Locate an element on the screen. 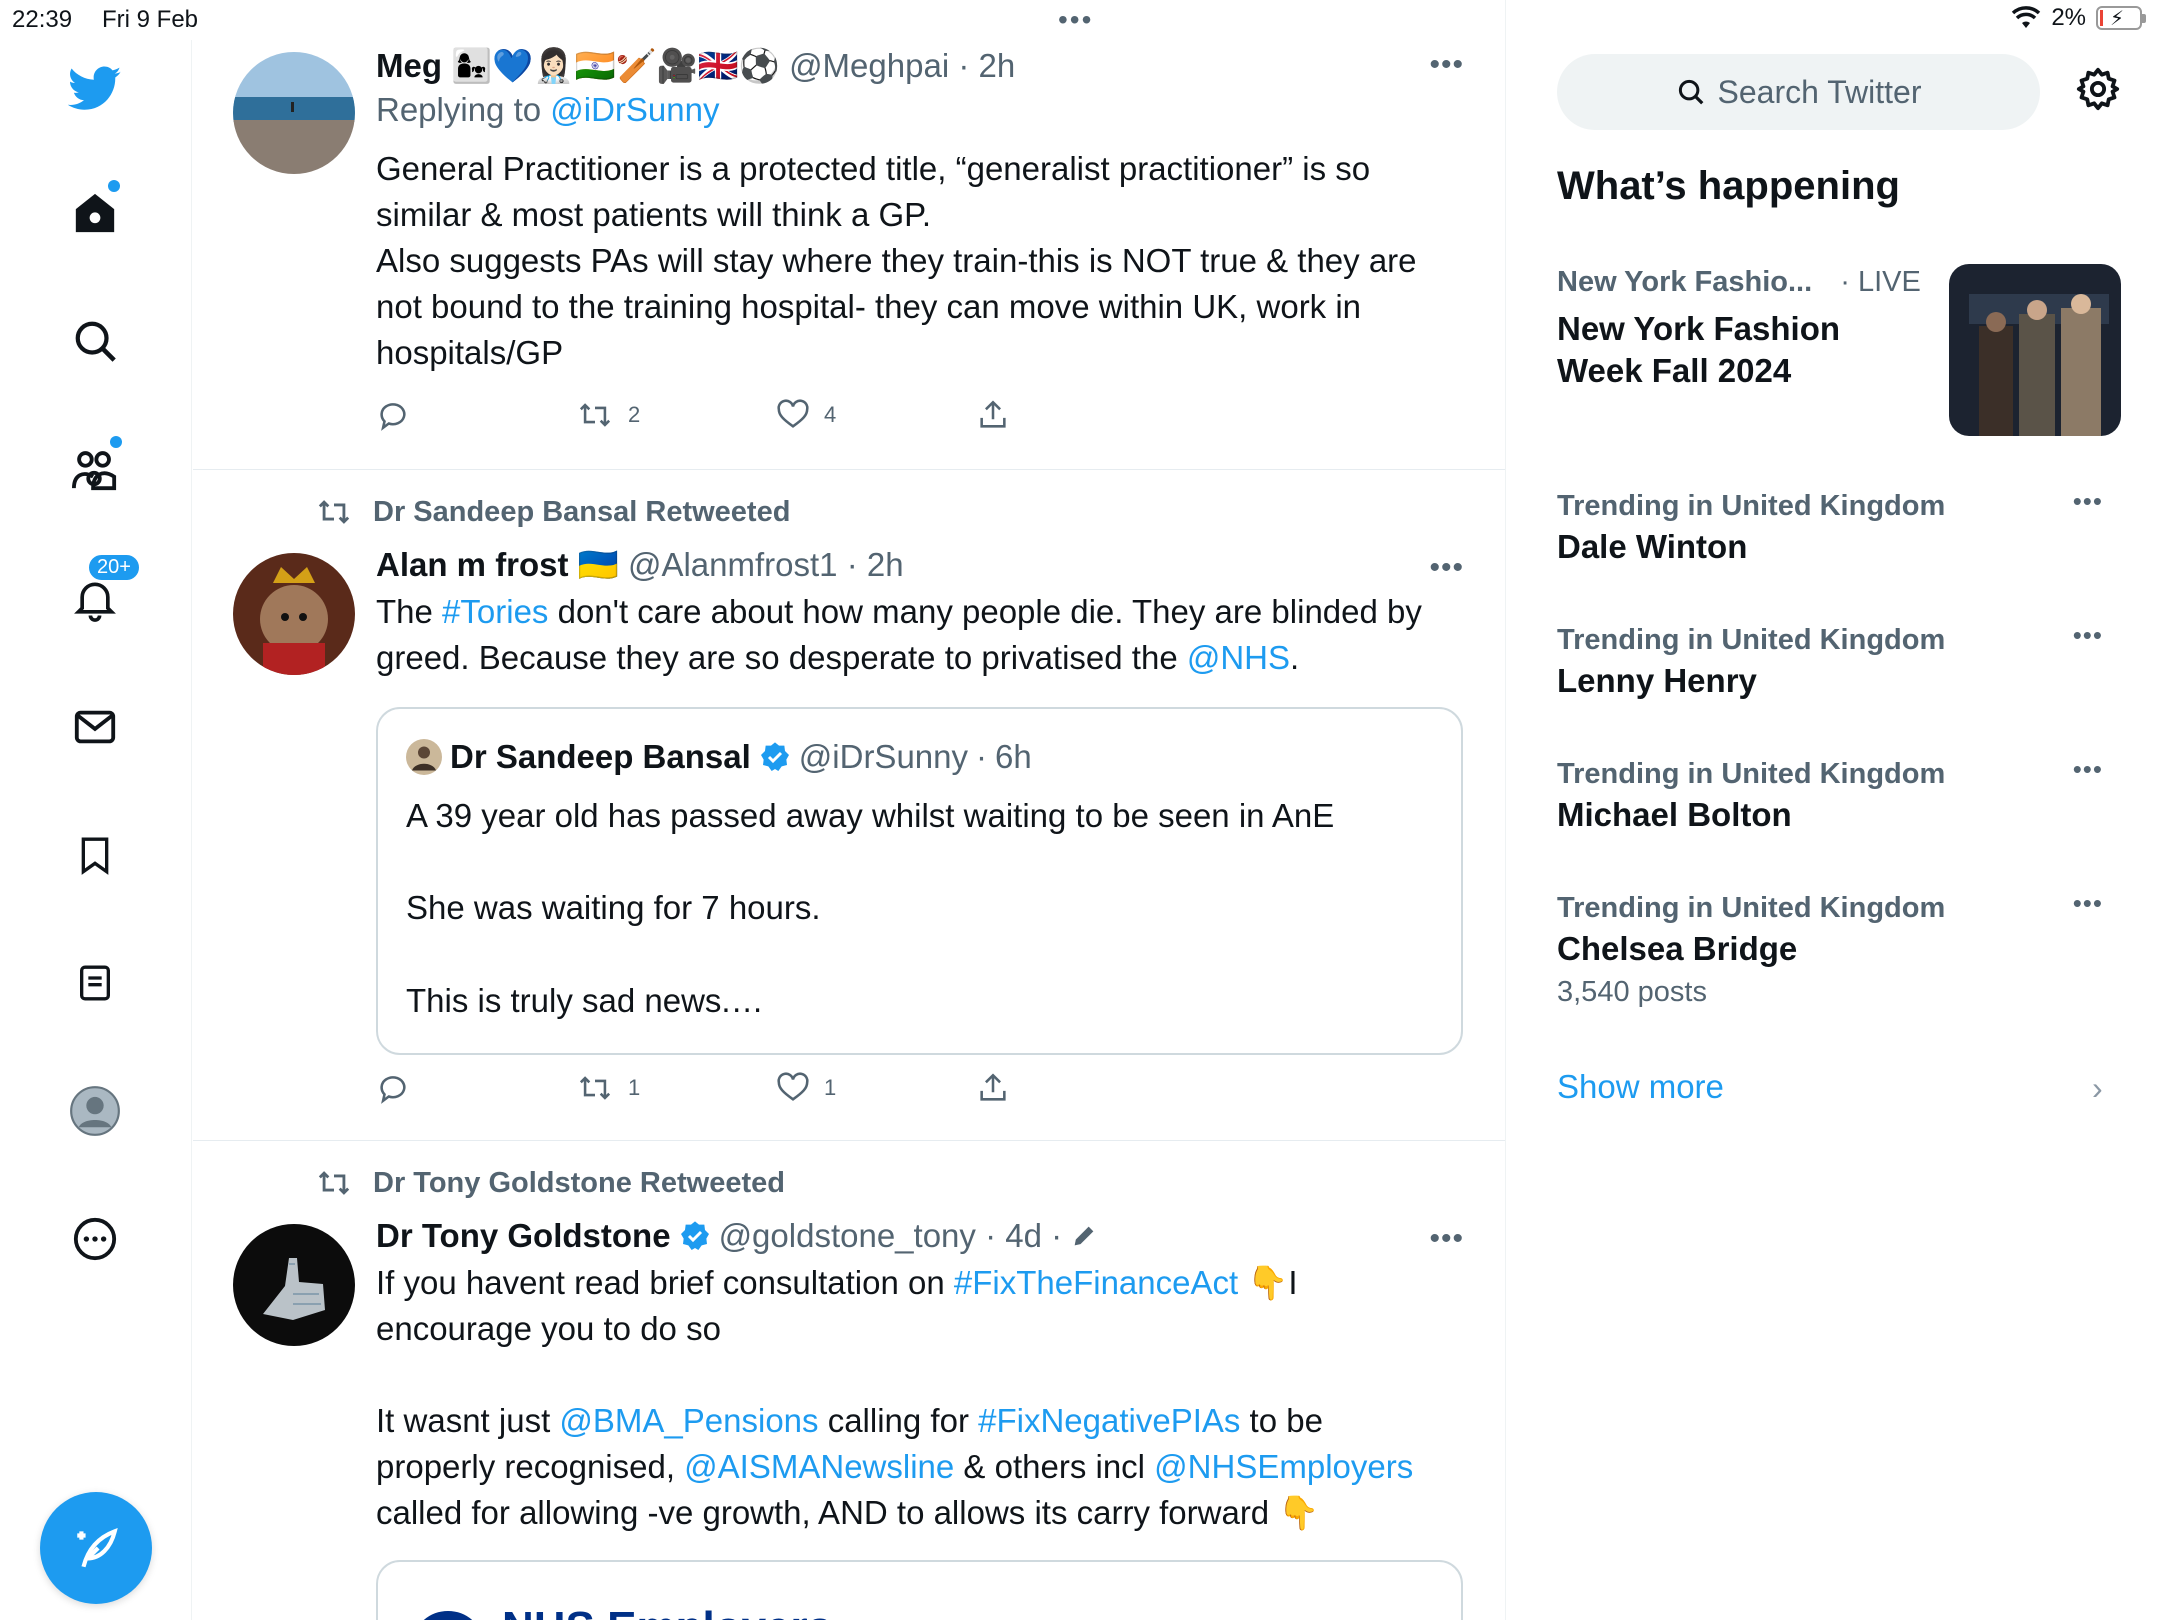 This screenshot has width=2160, height=1620. mention-link: @AISMANewsline is located at coordinates (819, 1466).